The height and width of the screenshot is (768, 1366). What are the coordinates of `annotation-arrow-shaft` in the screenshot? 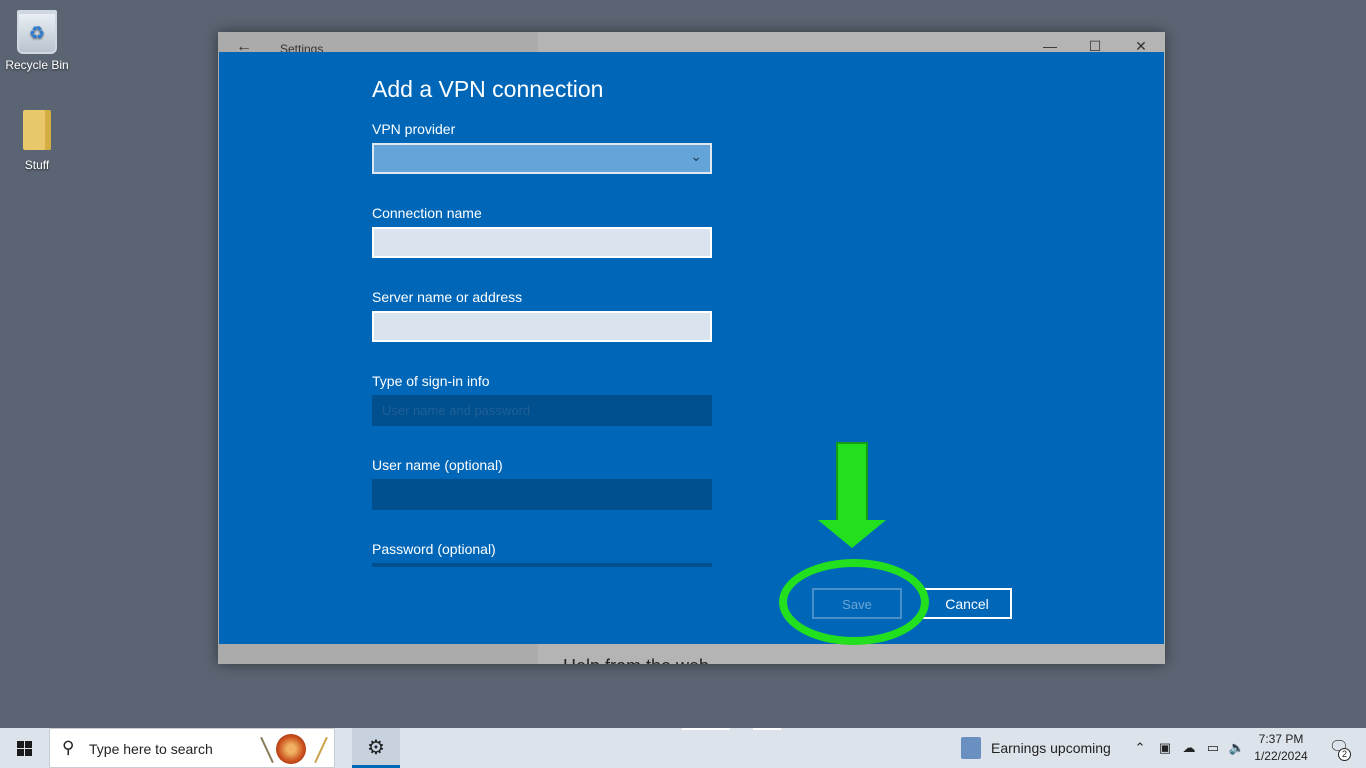 It's located at (852, 482).